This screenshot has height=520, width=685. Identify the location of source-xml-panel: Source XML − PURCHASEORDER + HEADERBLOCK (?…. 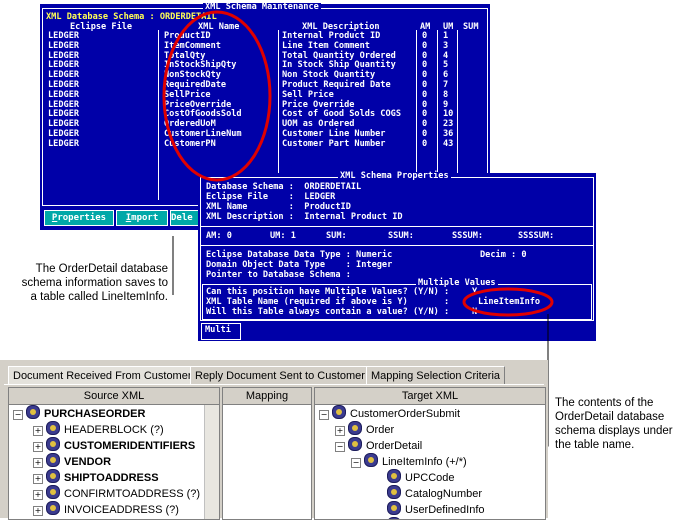
(114, 453).